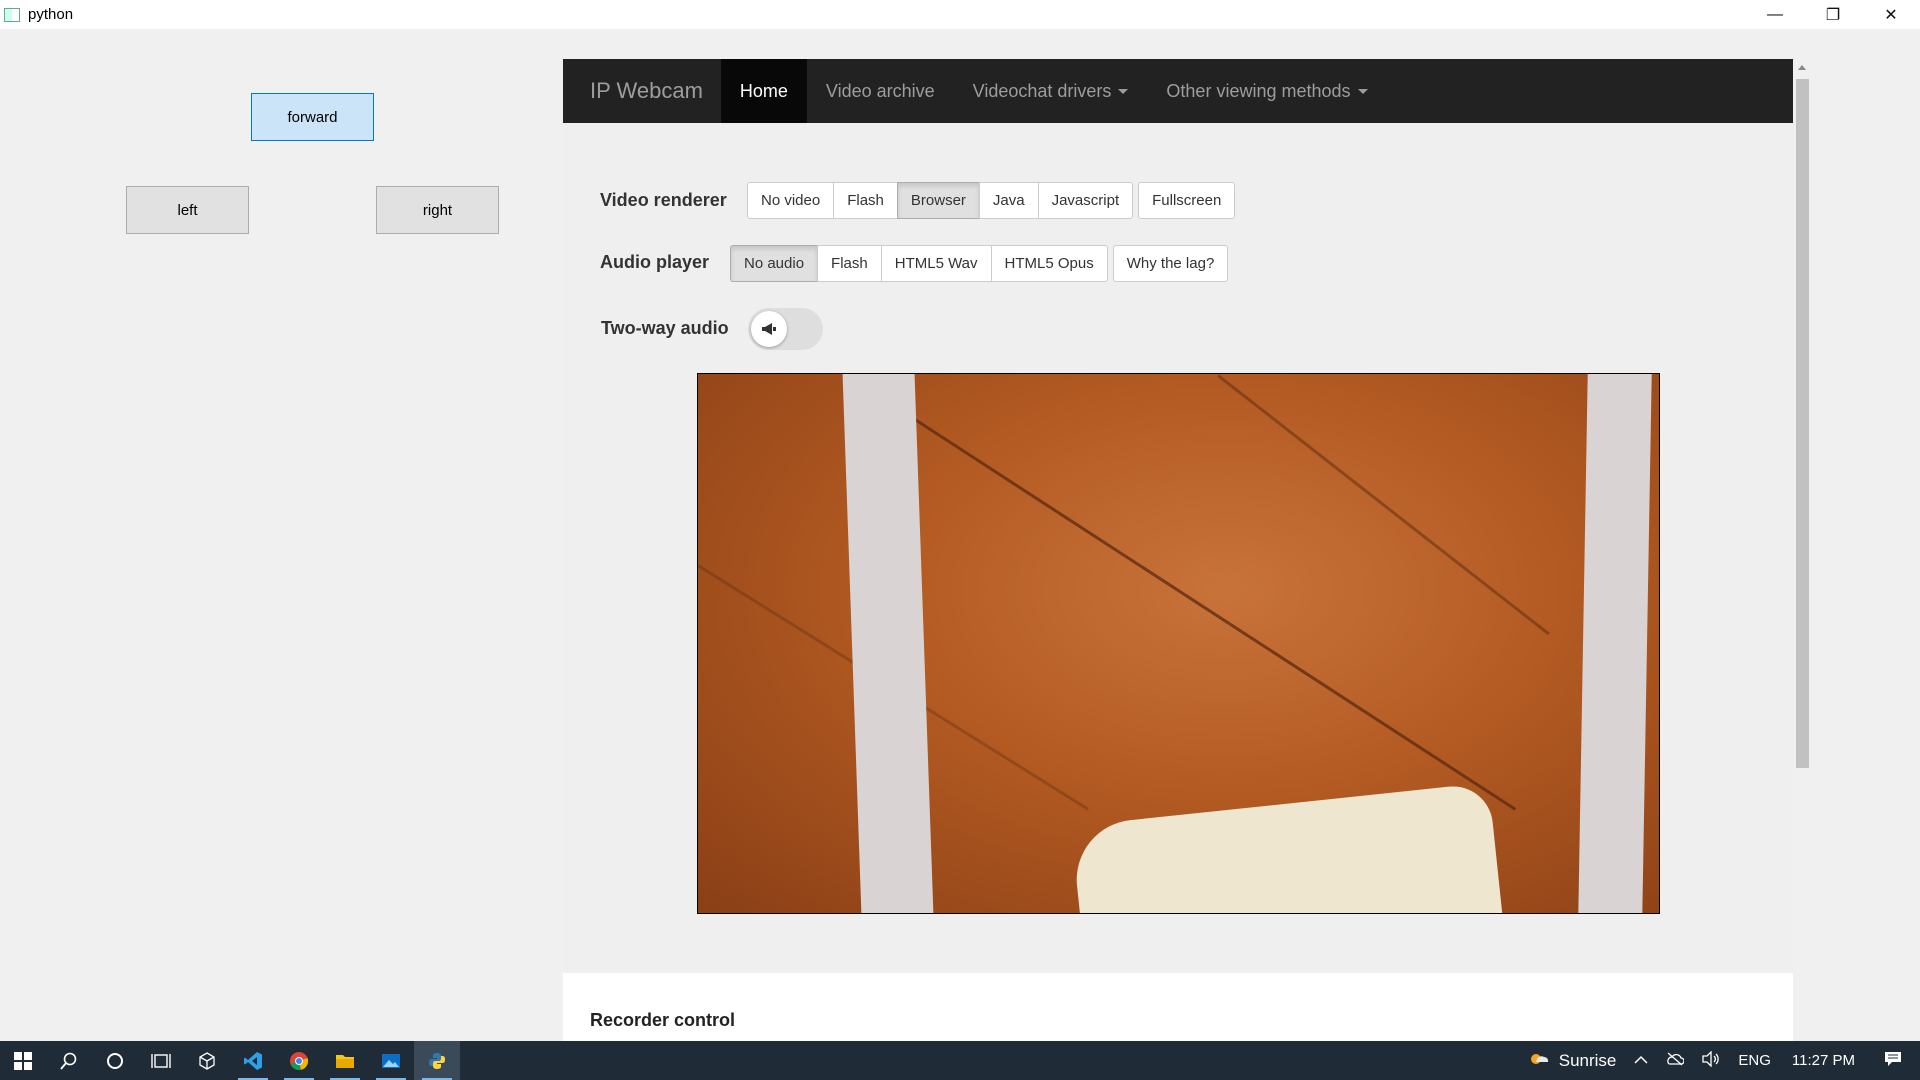 The width and height of the screenshot is (1920, 1080). What do you see at coordinates (1615, 643) in the screenshot?
I see `tape-stripe-right` at bounding box center [1615, 643].